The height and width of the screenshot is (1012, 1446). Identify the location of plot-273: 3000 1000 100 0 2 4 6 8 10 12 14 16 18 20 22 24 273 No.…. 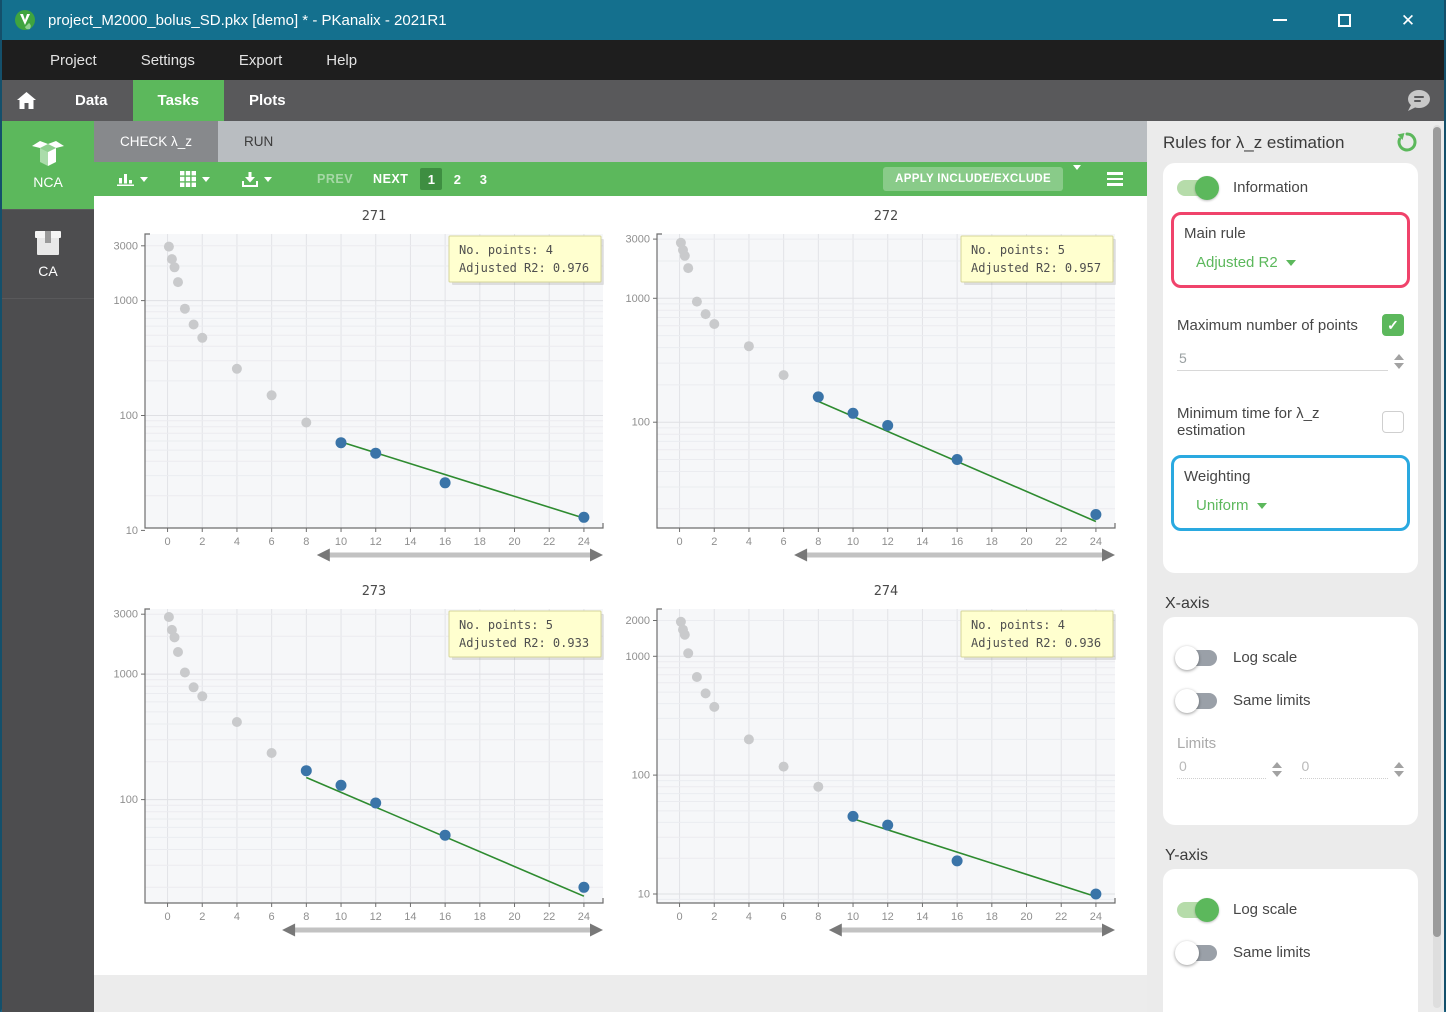
(359, 763).